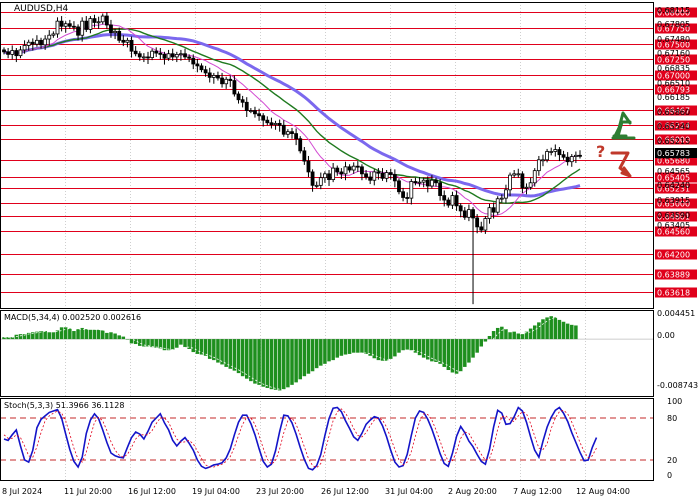 The height and width of the screenshot is (500, 700). What do you see at coordinates (673, 10) in the screenshot?
I see `price-tick-0: 0.68115` at bounding box center [673, 10].